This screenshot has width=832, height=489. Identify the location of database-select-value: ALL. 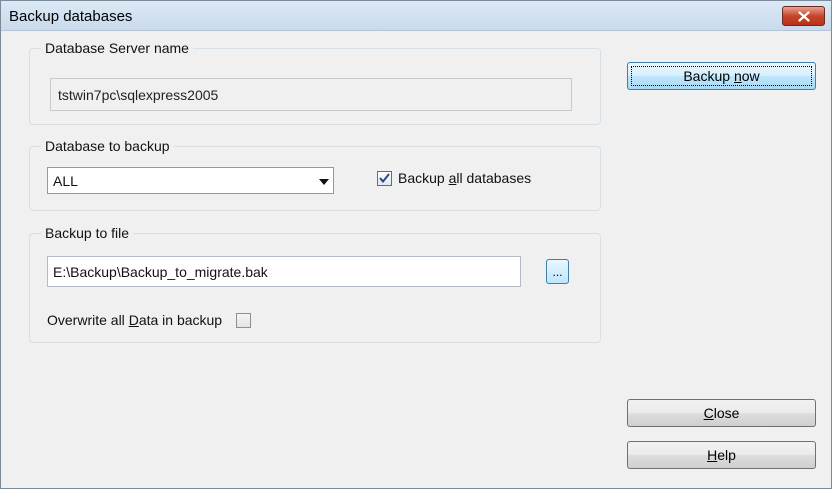
(65, 181).